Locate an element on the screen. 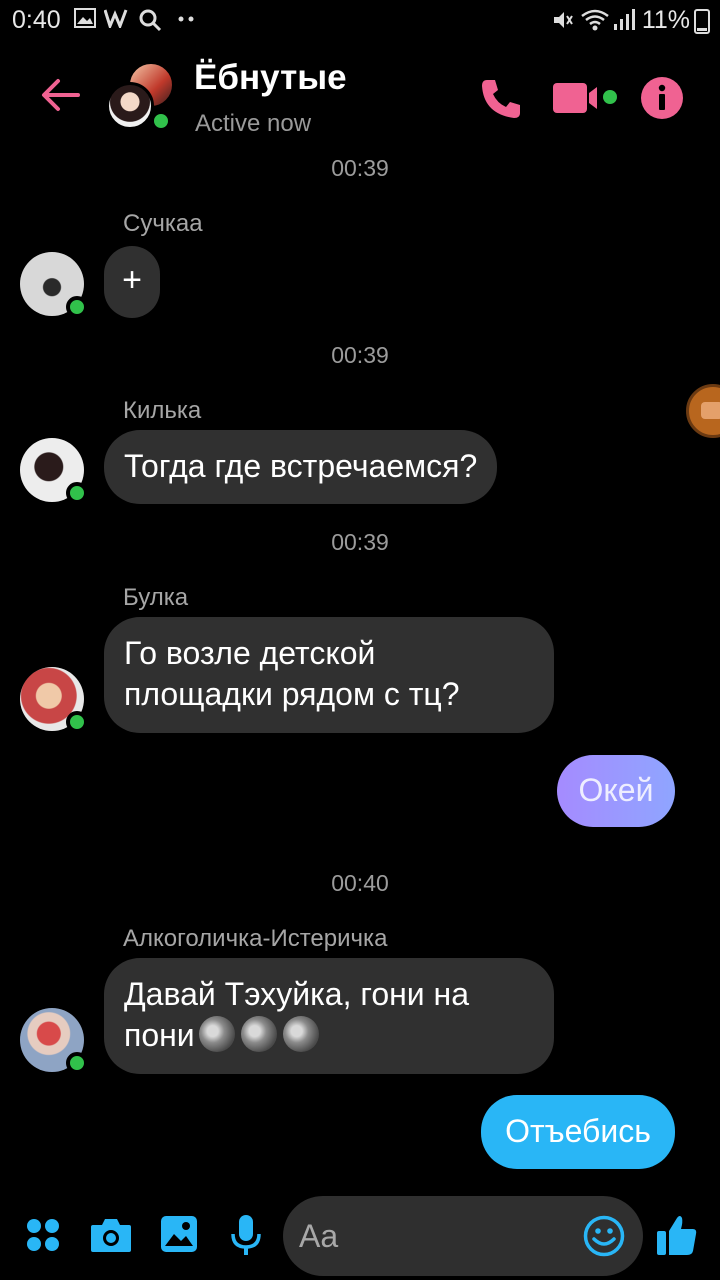 Image resolution: width=720 pixels, height=1280 pixels. chat-header: Ёбнутые Active now is located at coordinates (360, 97).